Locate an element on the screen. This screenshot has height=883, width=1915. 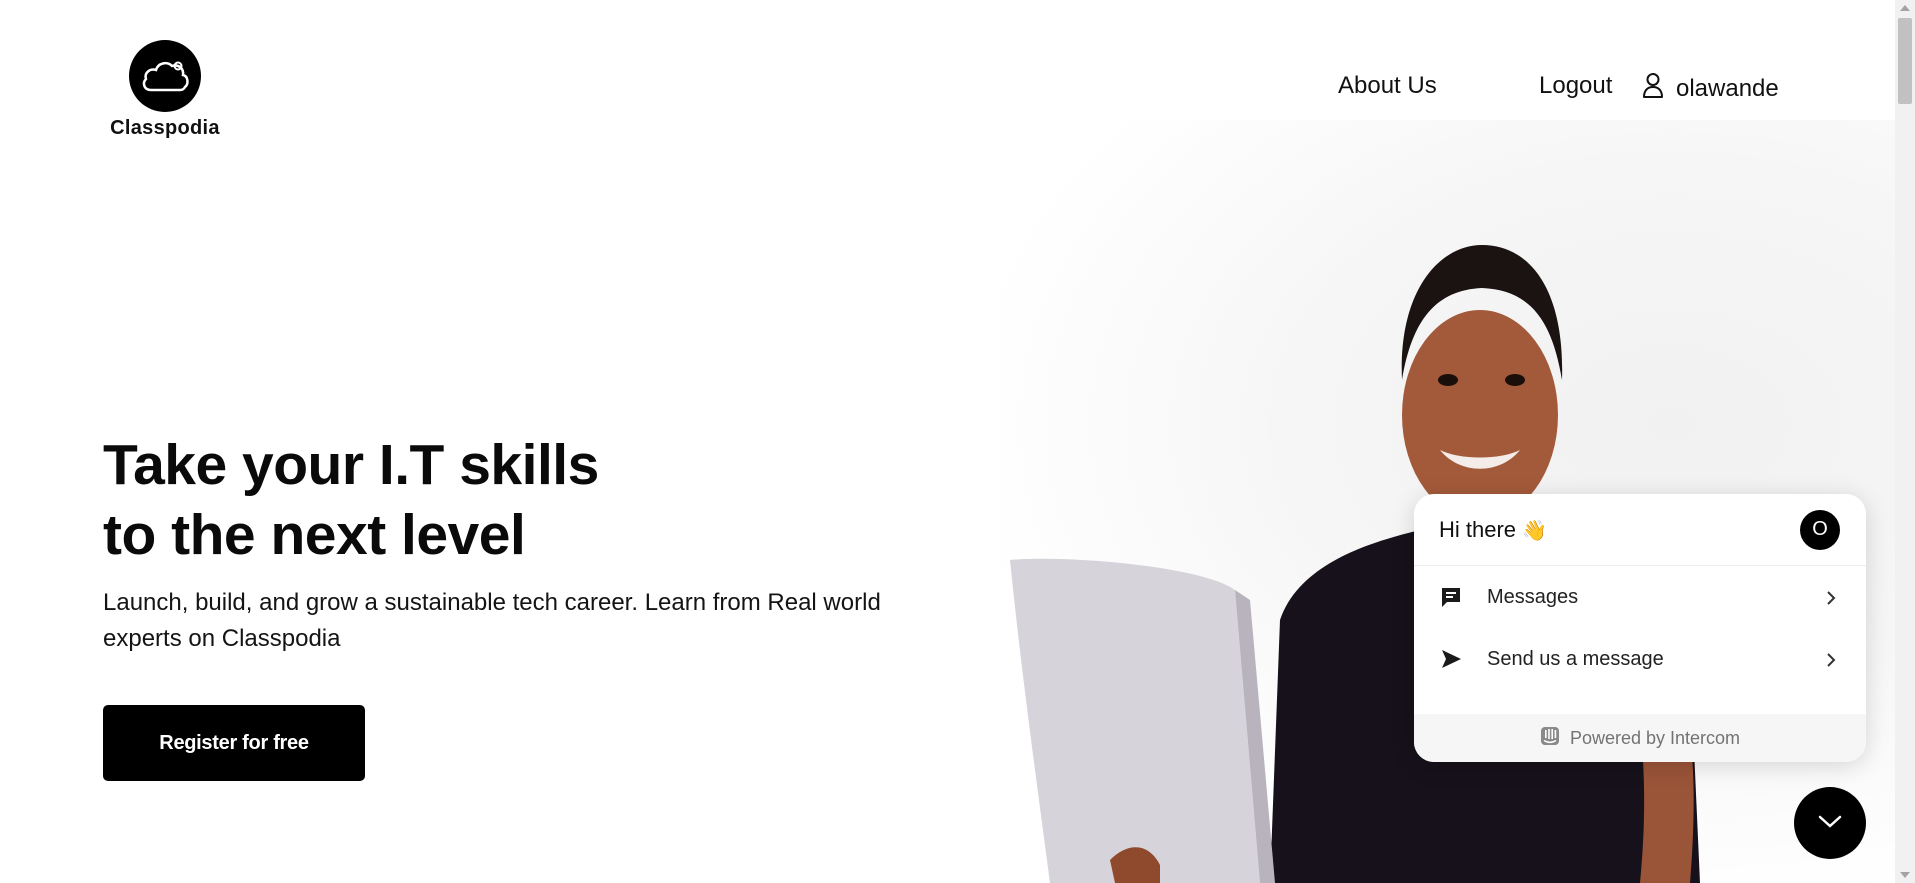
user-icon is located at coordinates (1653, 88).